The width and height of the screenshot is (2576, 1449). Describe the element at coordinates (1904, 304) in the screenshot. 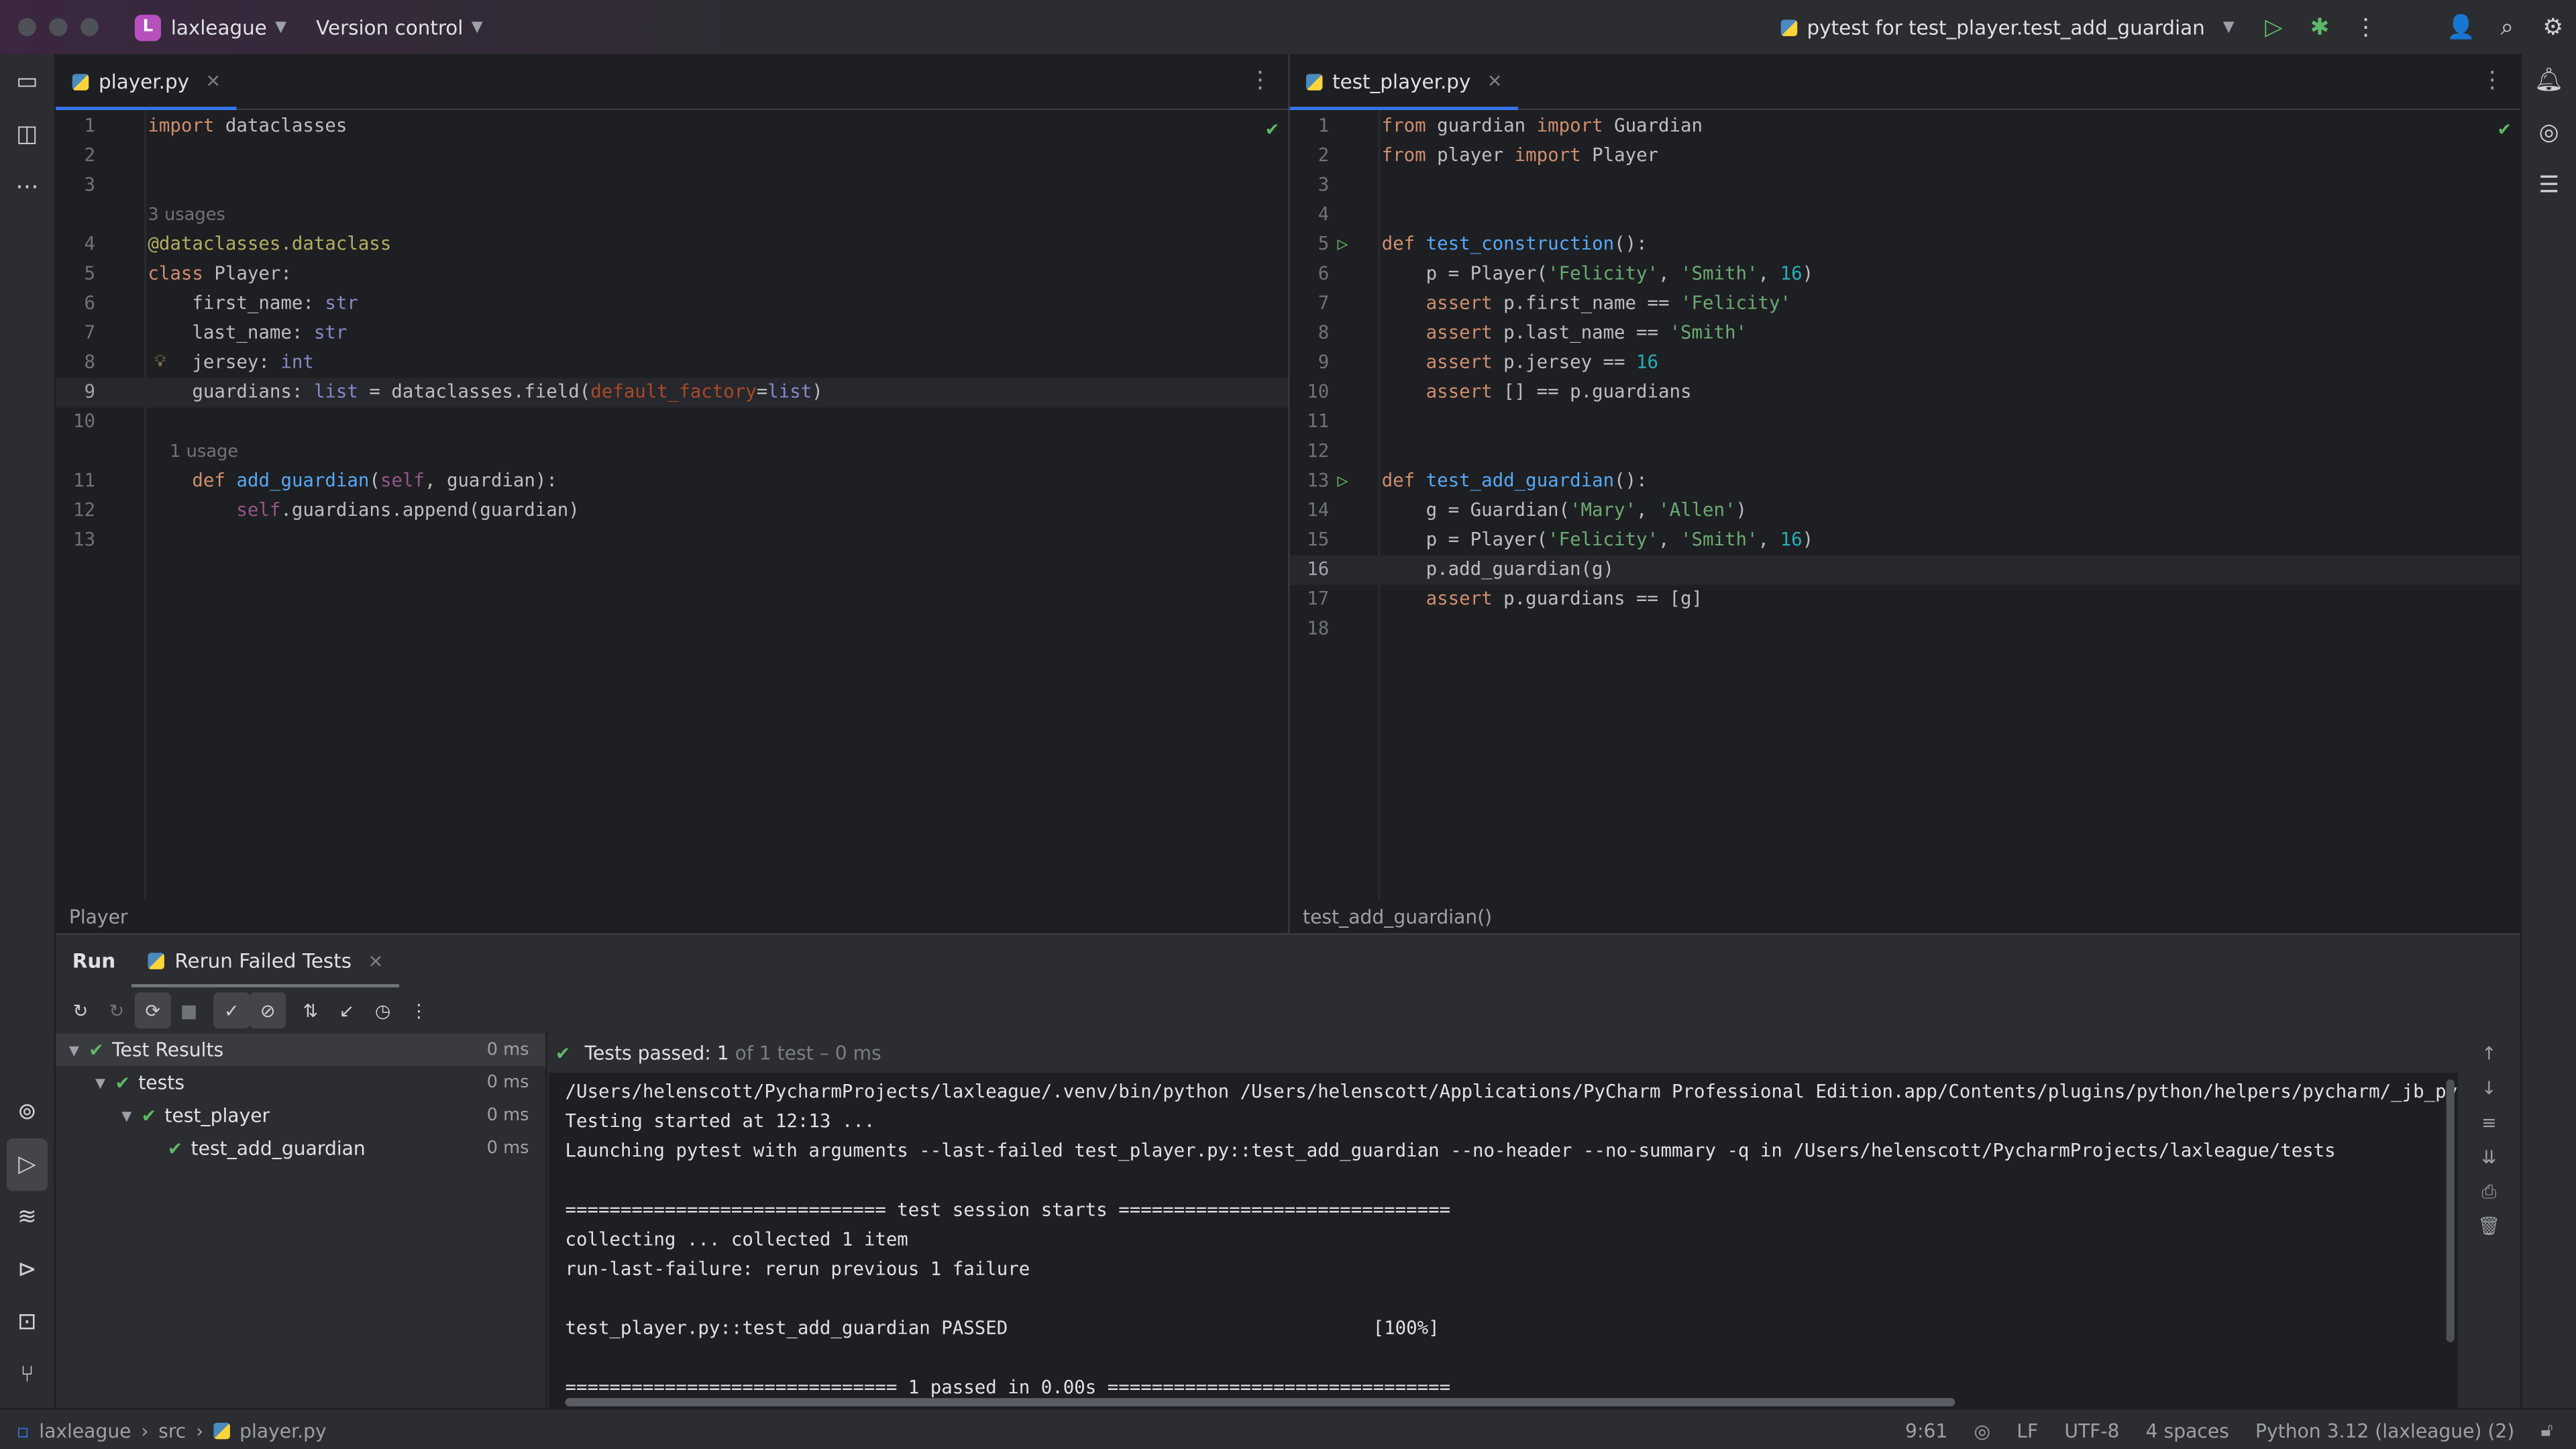

I see `code-line: 7 assert p.first_name == 'Felicity'` at that location.